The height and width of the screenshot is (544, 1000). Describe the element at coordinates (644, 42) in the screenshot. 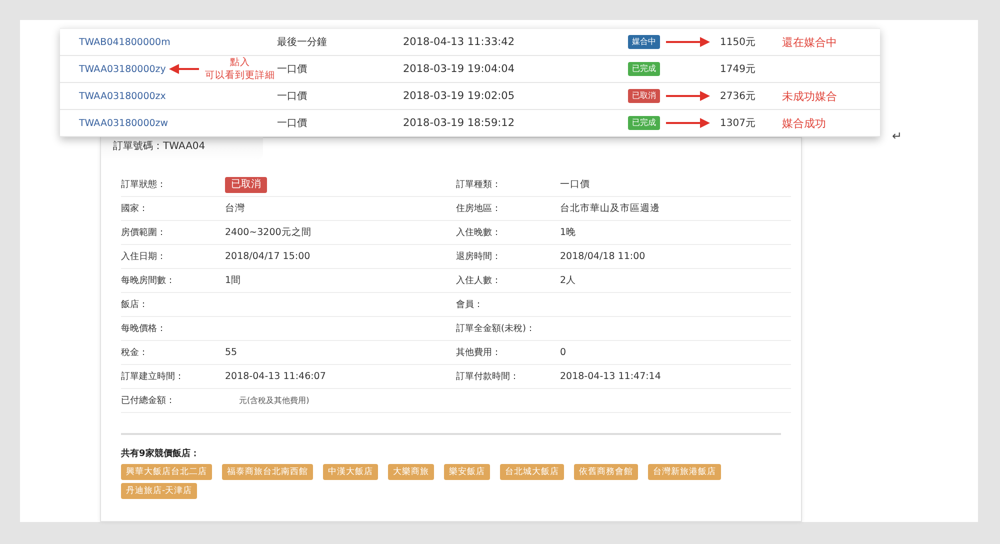

I see `status-badge: 媒合中` at that location.